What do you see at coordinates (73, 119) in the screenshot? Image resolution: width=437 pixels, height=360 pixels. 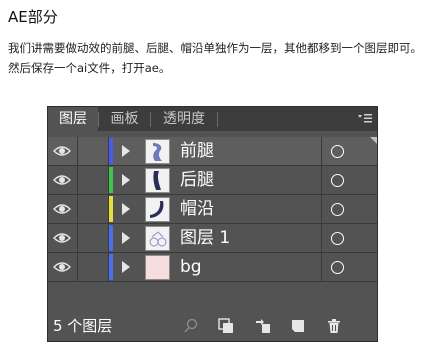 I see `tab-layers: 图层` at bounding box center [73, 119].